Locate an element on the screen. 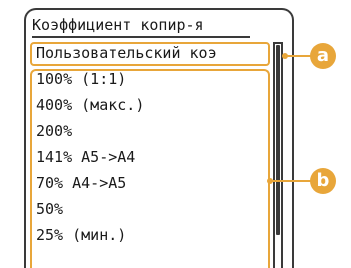 This screenshot has height=268, width=351. callout-b-badge: b is located at coordinates (323, 181).